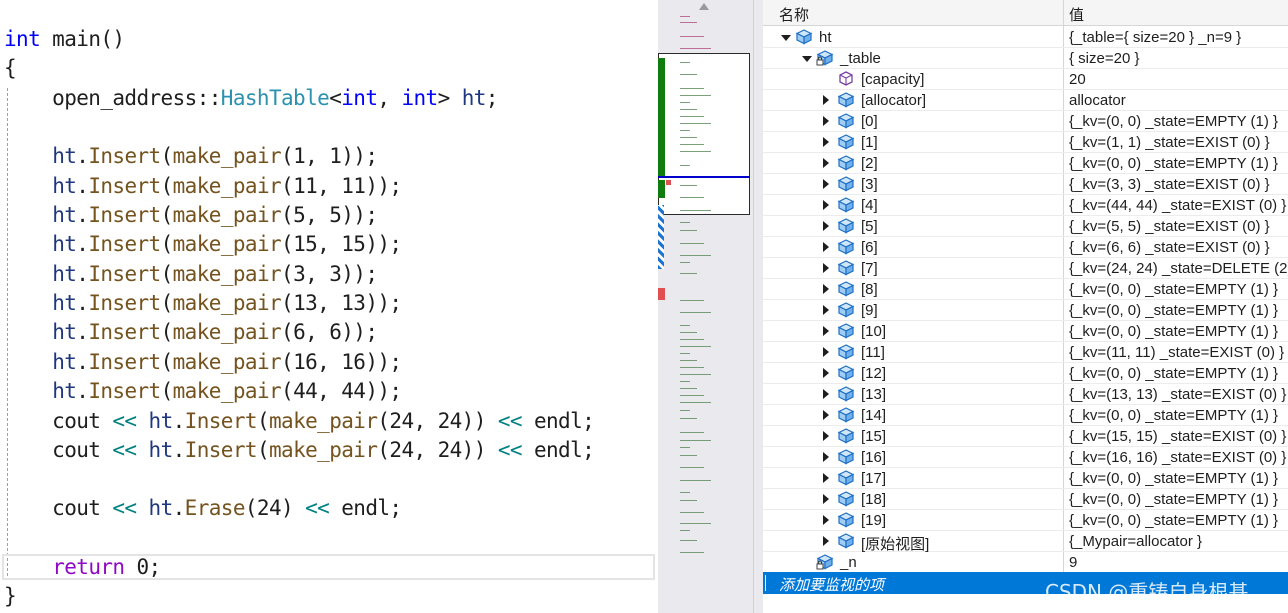 The width and height of the screenshot is (1288, 613). Describe the element at coordinates (1025, 499) in the screenshot. I see `watch-row: [18] {_kv=(0, 0) _state=EMPTY (1) }` at that location.